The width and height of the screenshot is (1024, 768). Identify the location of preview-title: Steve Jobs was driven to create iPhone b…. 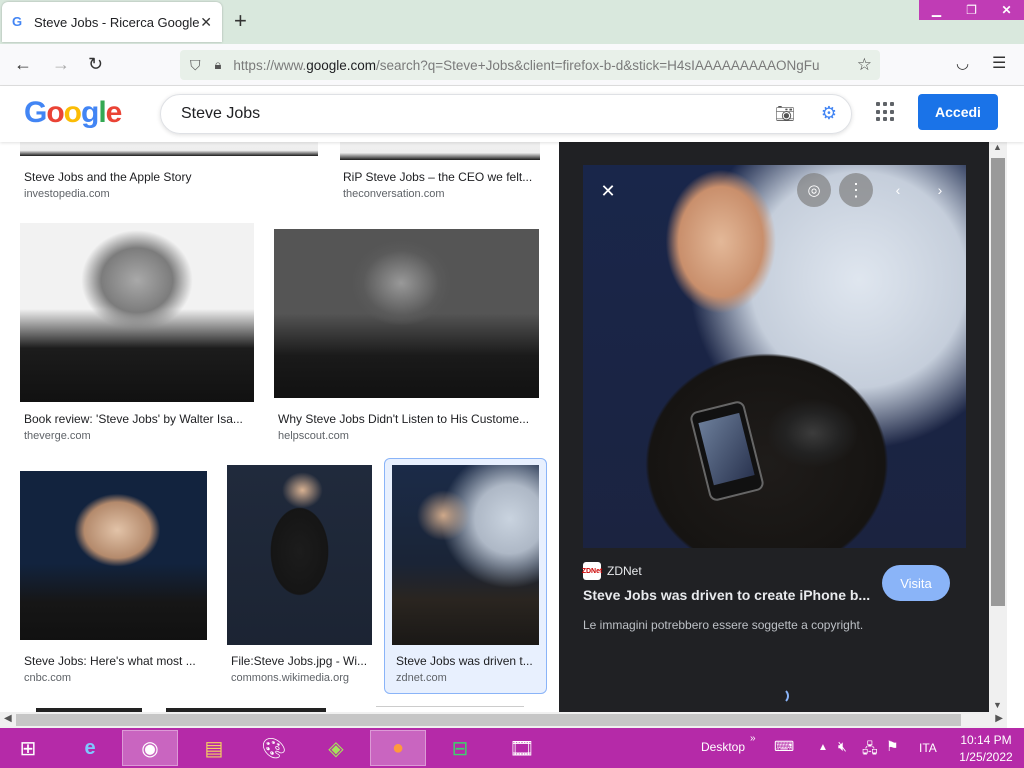
(728, 595).